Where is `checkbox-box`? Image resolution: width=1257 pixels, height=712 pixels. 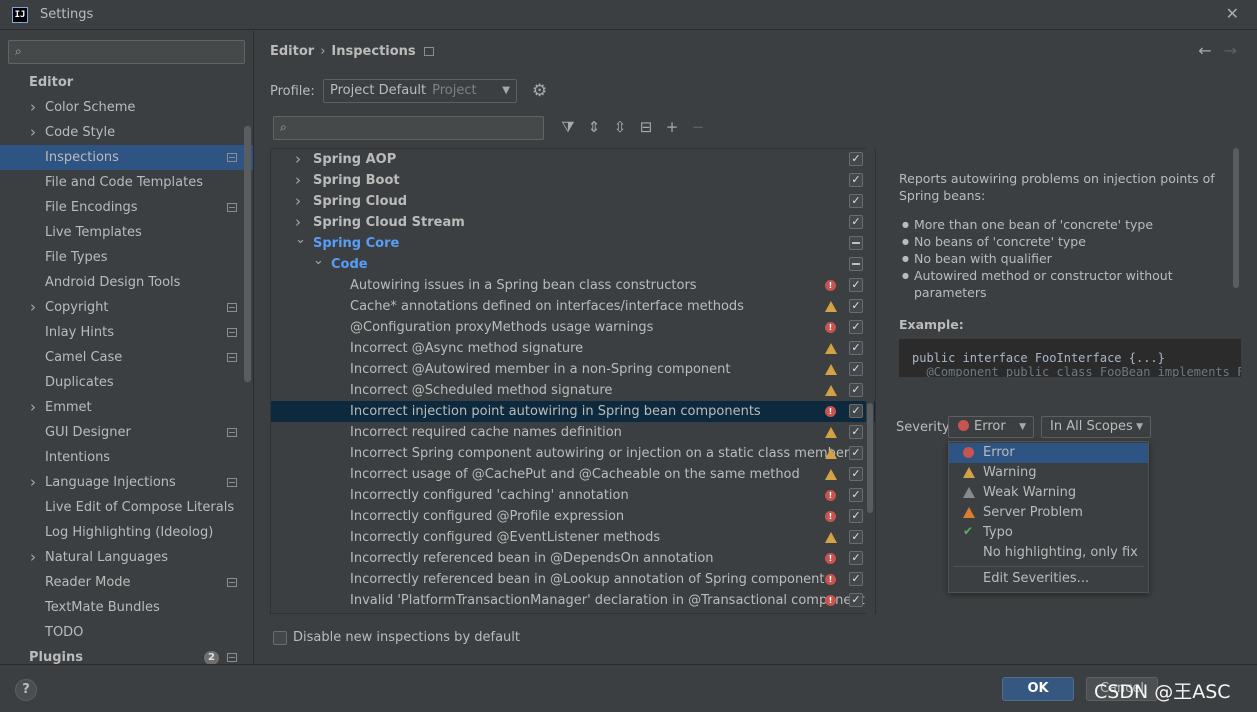
checkbox-box is located at coordinates (280, 638).